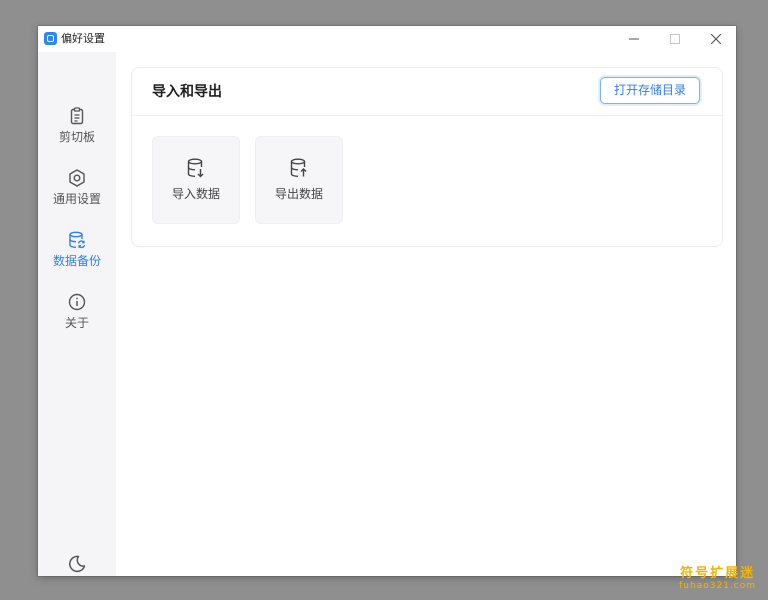  Describe the element at coordinates (717, 586) in the screenshot. I see `watermark-url: fuhao321.com` at that location.